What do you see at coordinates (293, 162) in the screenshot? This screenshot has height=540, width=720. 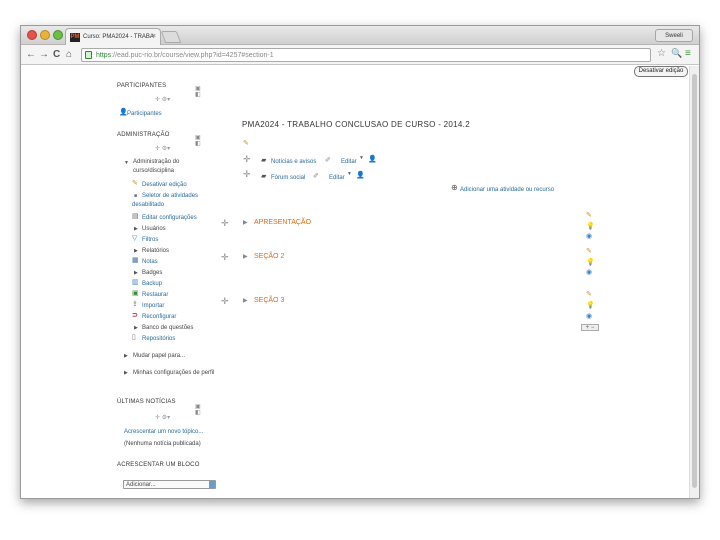 I see `news-forum-link: Notícias e avisos` at bounding box center [293, 162].